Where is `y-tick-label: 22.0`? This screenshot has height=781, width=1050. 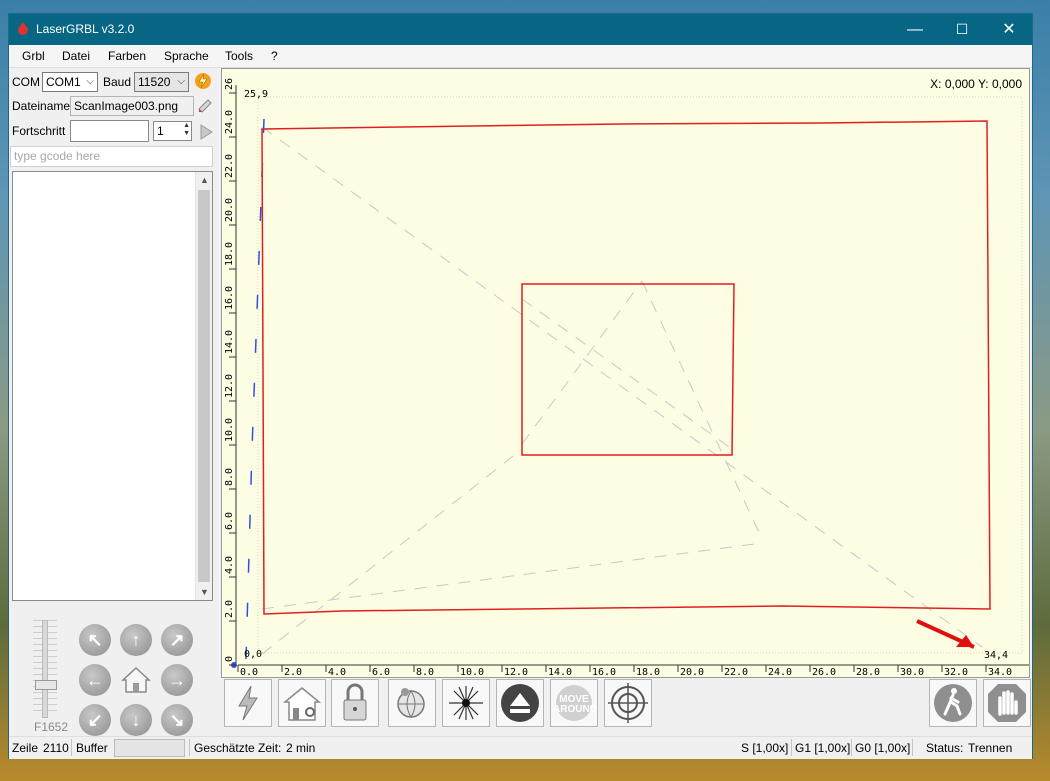 y-tick-label: 22.0 is located at coordinates (229, 166).